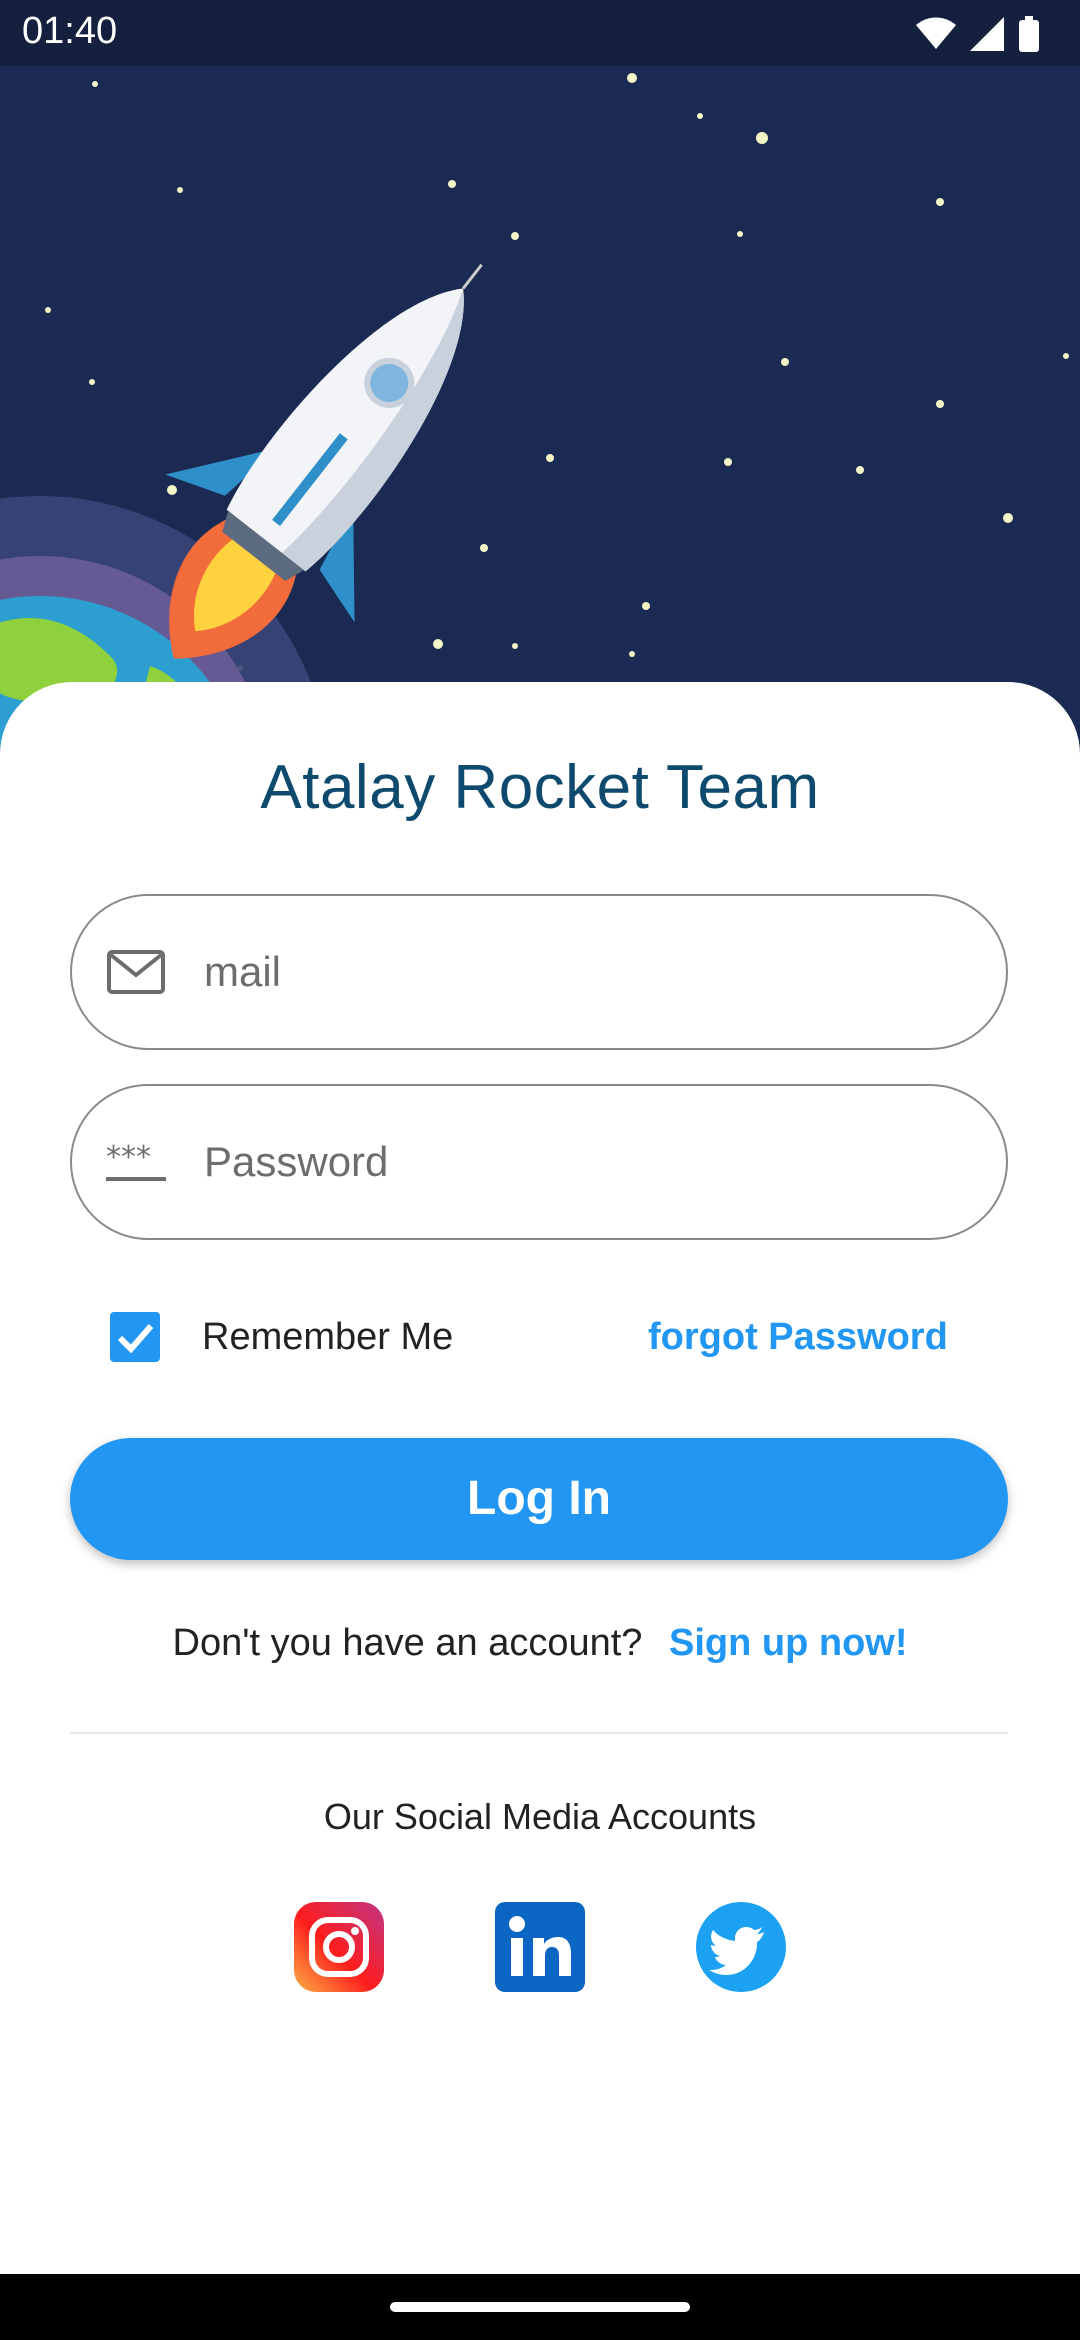  I want to click on status-time: 01:40, so click(70, 31).